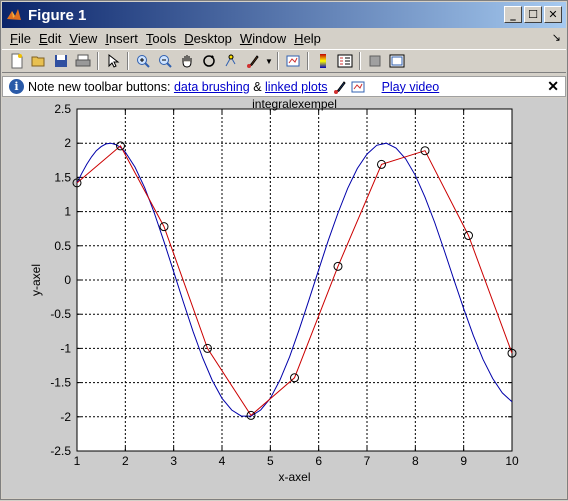  What do you see at coordinates (296, 87) in the screenshot?
I see `linked-plots-link: linked plots` at bounding box center [296, 87].